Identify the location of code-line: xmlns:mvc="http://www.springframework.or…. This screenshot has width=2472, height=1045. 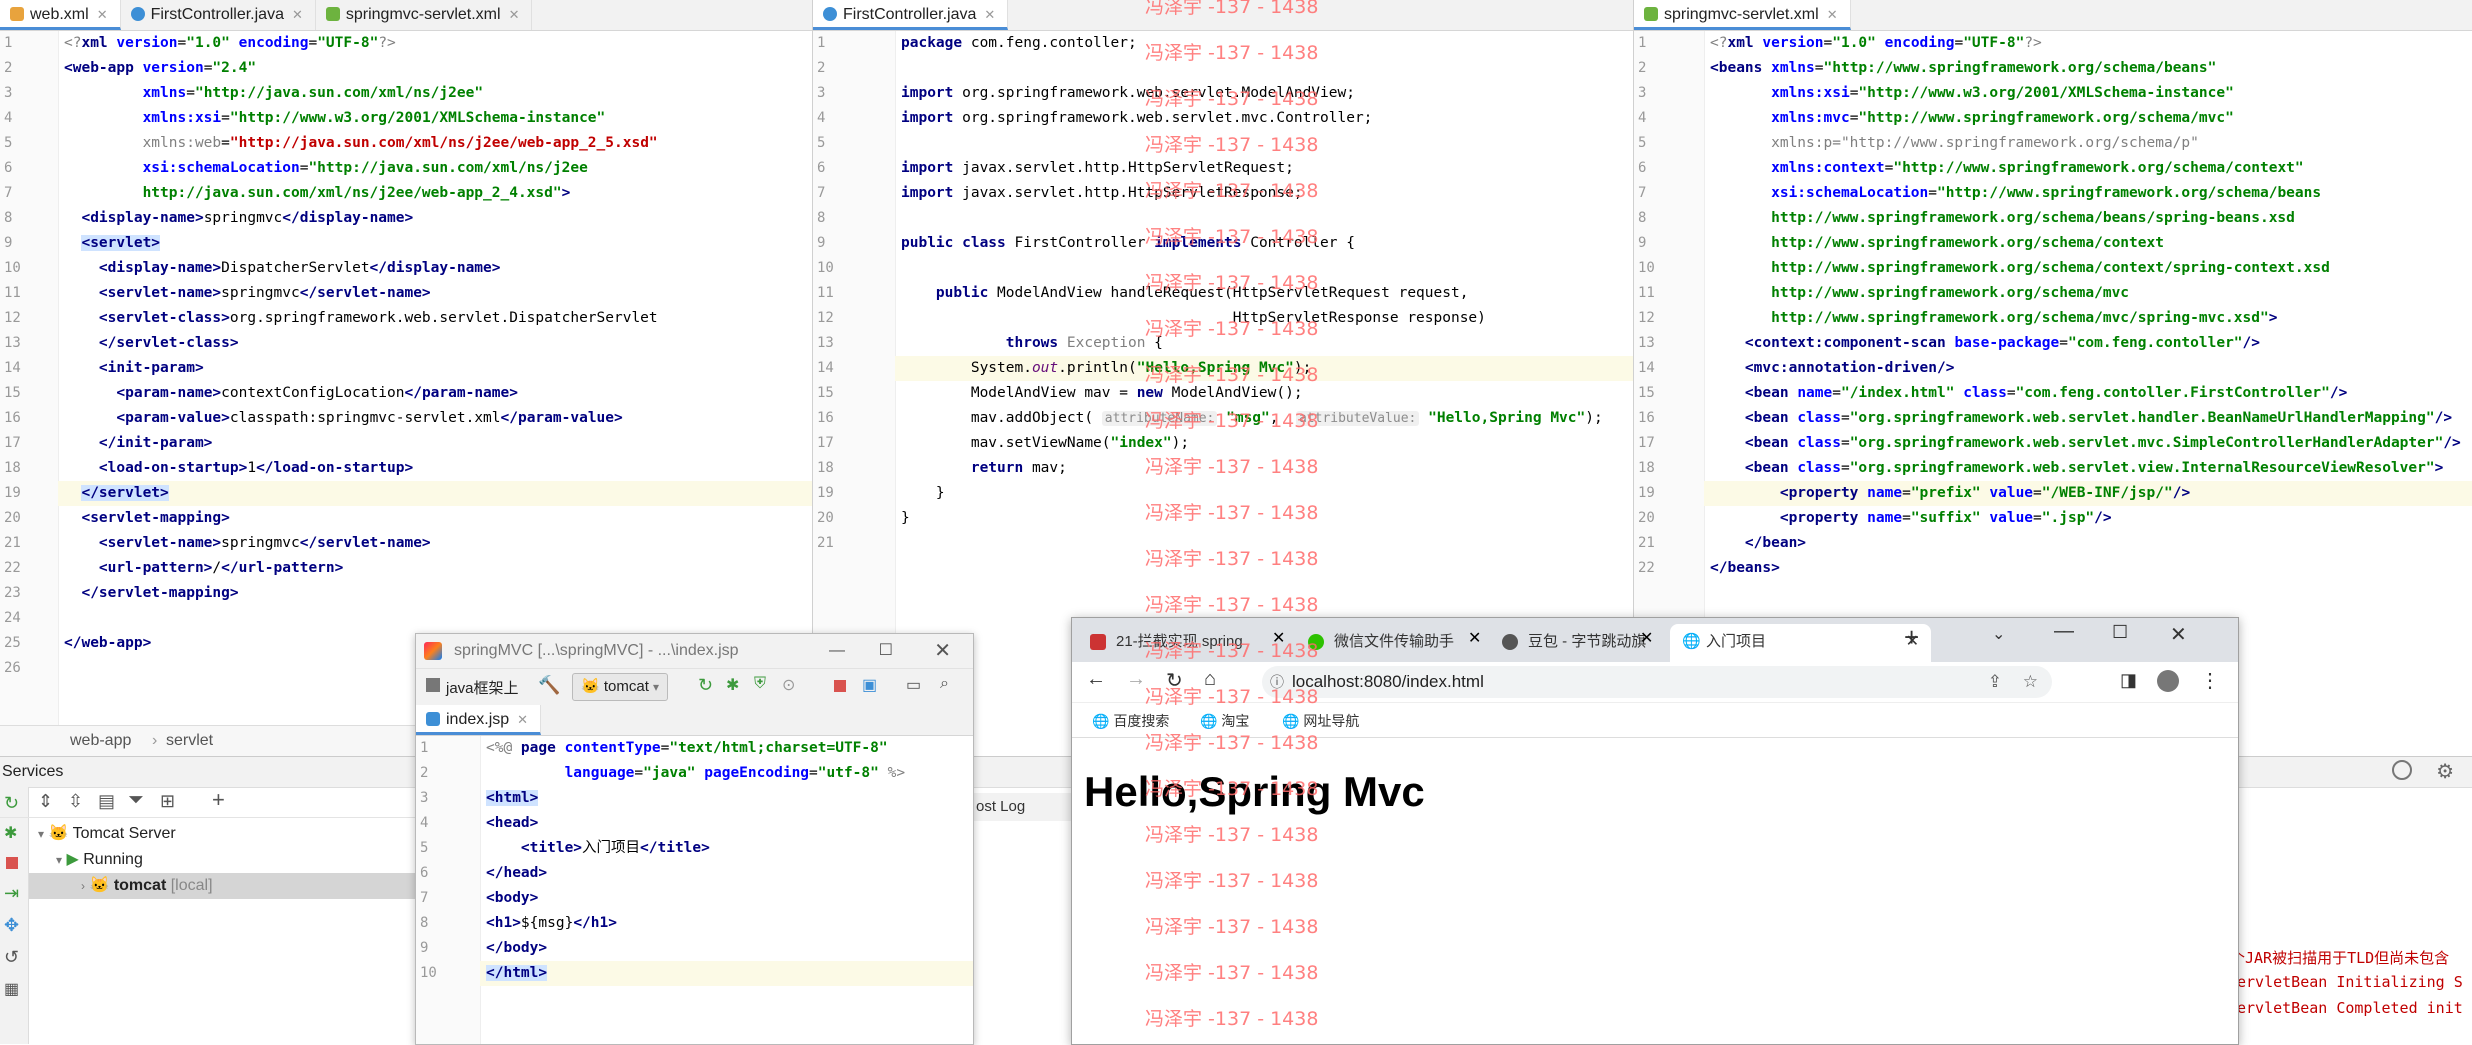
(1972, 118).